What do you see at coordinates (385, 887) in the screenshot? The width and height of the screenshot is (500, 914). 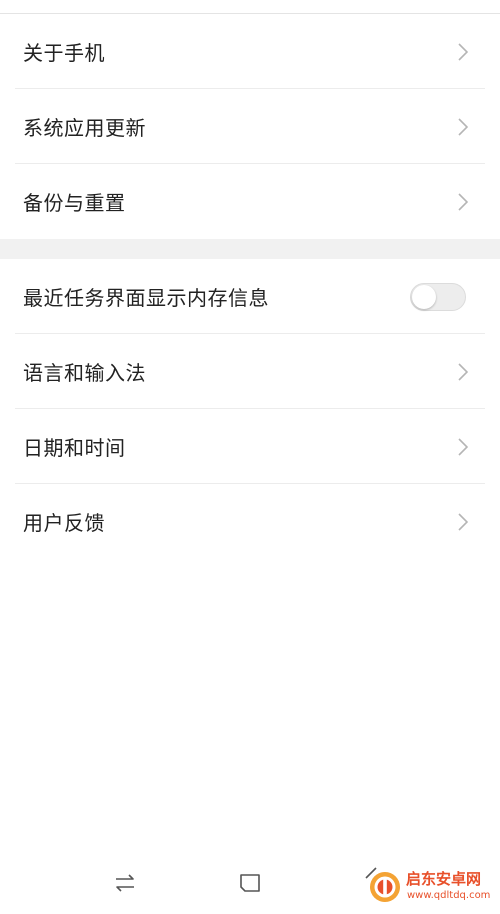 I see `watermark-logo-icon` at bounding box center [385, 887].